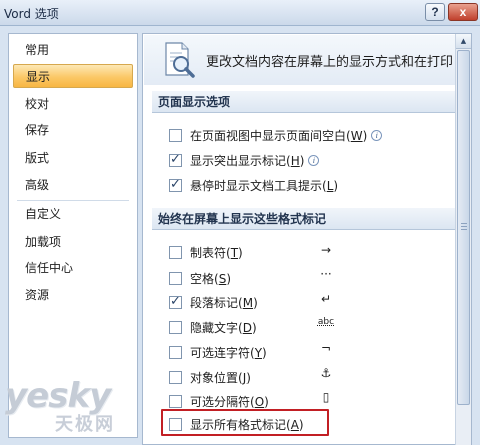  What do you see at coordinates (70, 406) in the screenshot?
I see `yesky-watermark: yesky 天极网` at bounding box center [70, 406].